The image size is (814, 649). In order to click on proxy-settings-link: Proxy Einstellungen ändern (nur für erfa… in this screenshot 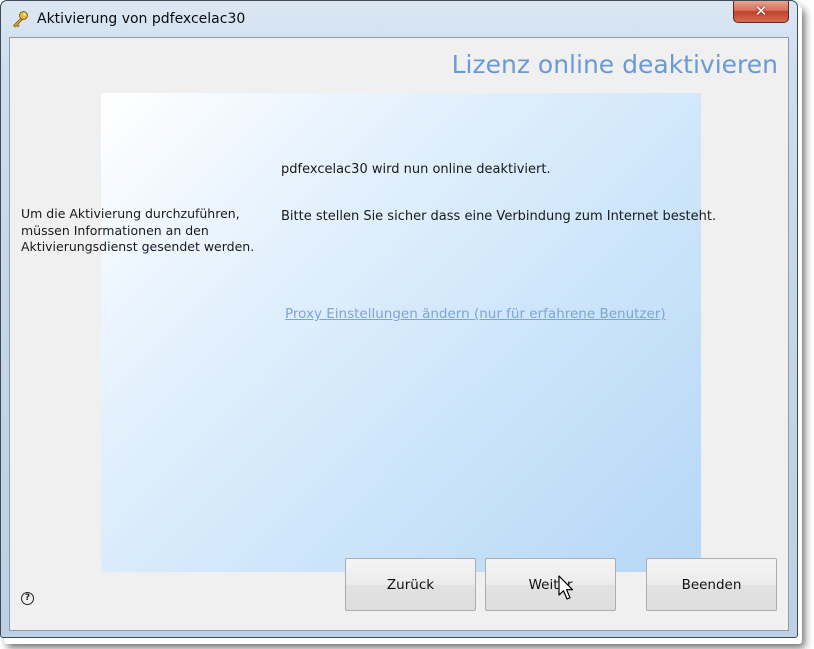, I will do `click(475, 314)`.